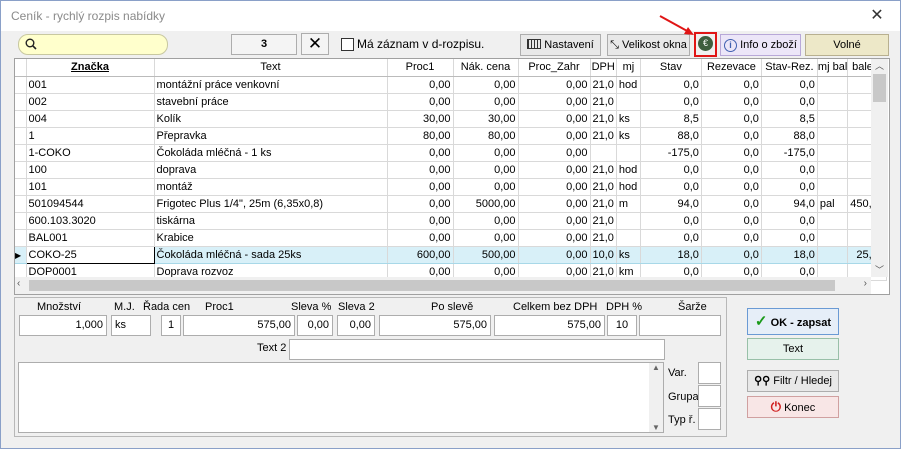 This screenshot has height=449, width=901. I want to click on table-cell: 600.103.3020, so click(90, 221).